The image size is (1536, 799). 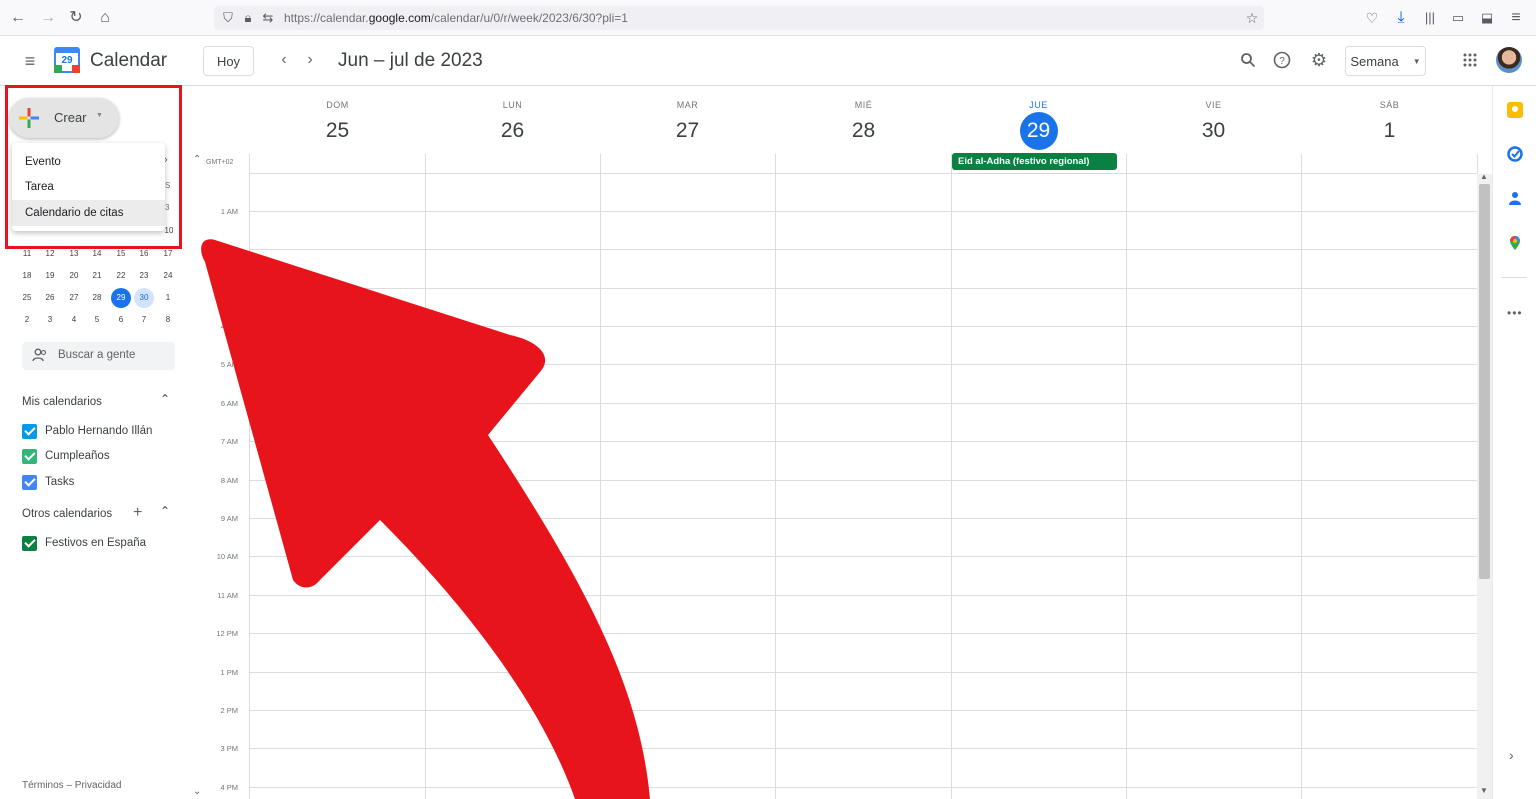 What do you see at coordinates (1372, 18) in the screenshot?
I see `pocket-icon: ♡` at bounding box center [1372, 18].